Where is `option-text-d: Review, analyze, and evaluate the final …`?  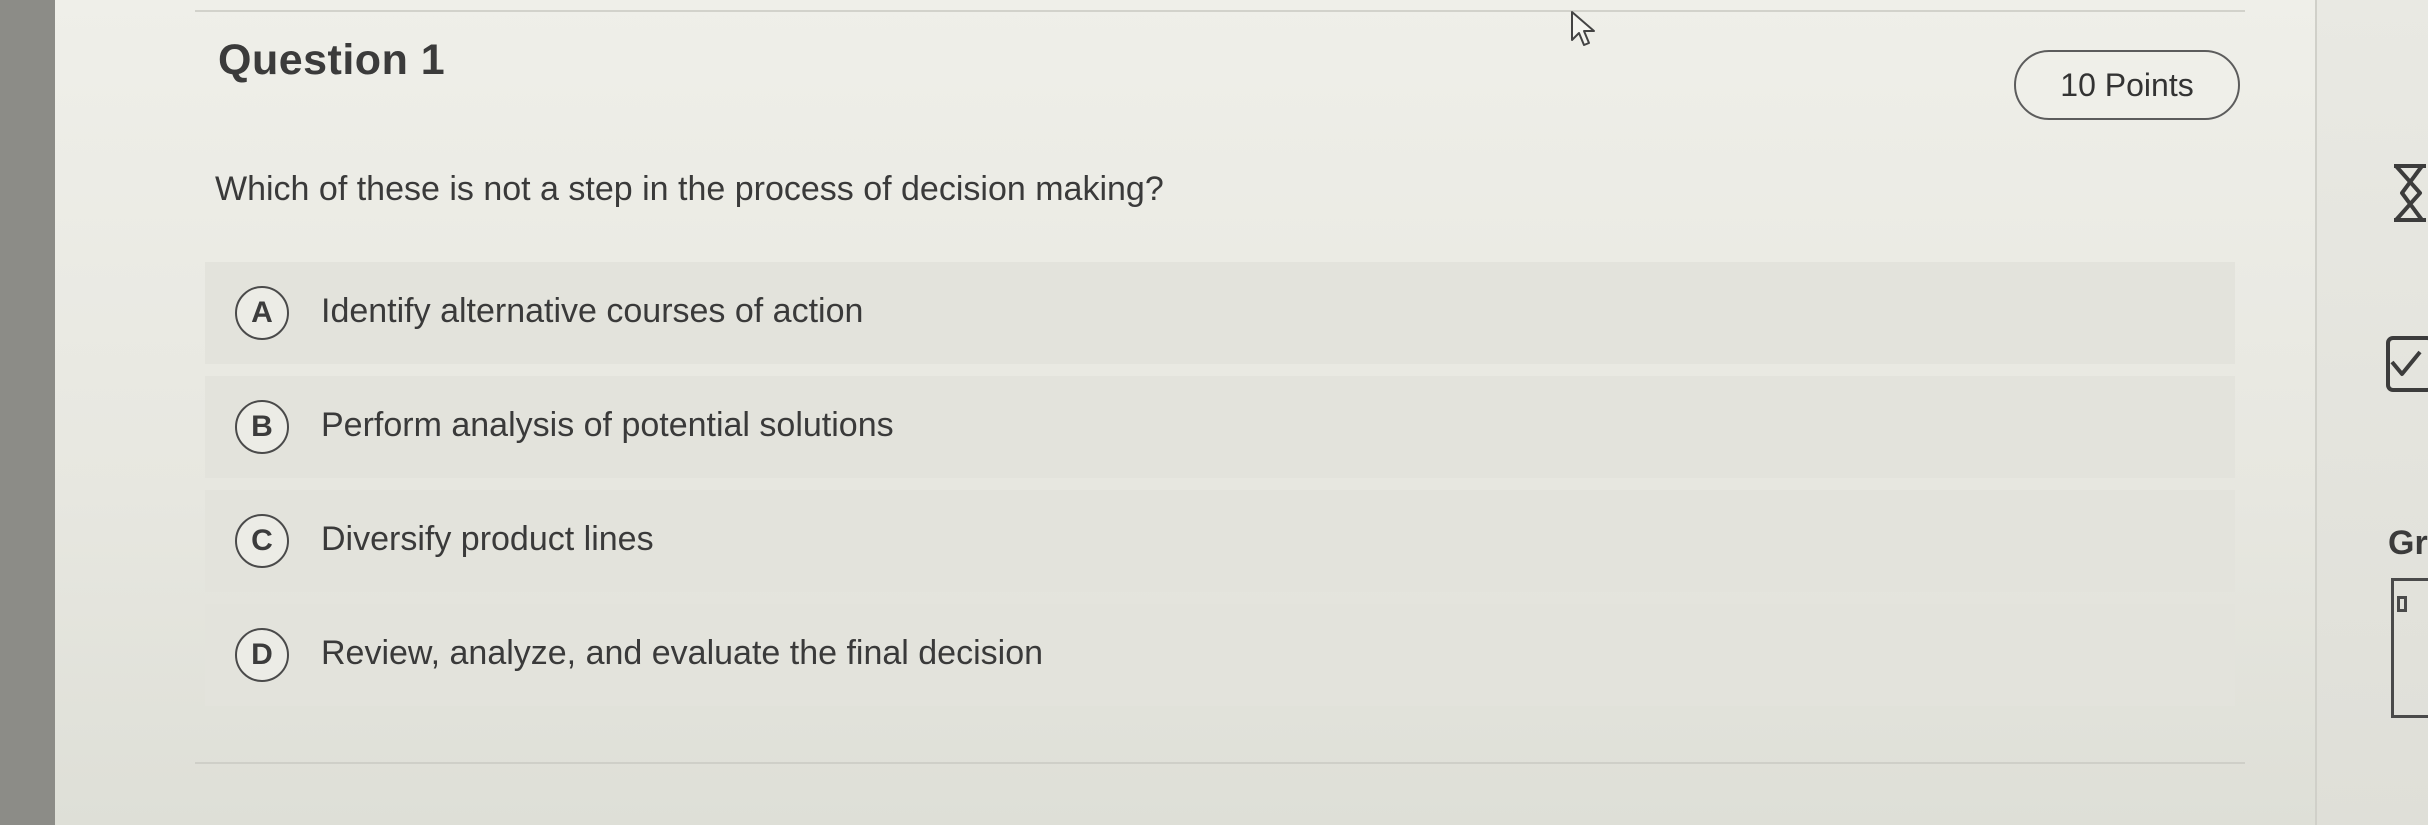
option-text-d: Review, analyze, and evaluate the final … is located at coordinates (682, 653).